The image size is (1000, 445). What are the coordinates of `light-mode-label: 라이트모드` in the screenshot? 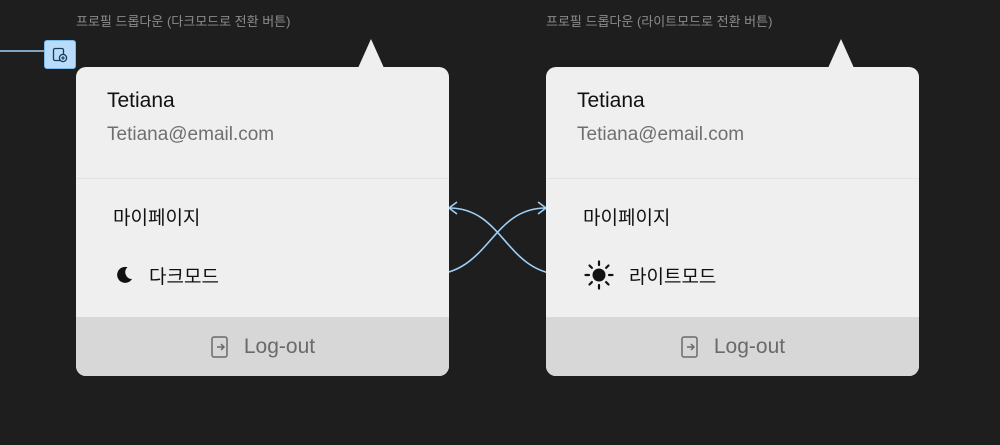 It's located at (673, 277).